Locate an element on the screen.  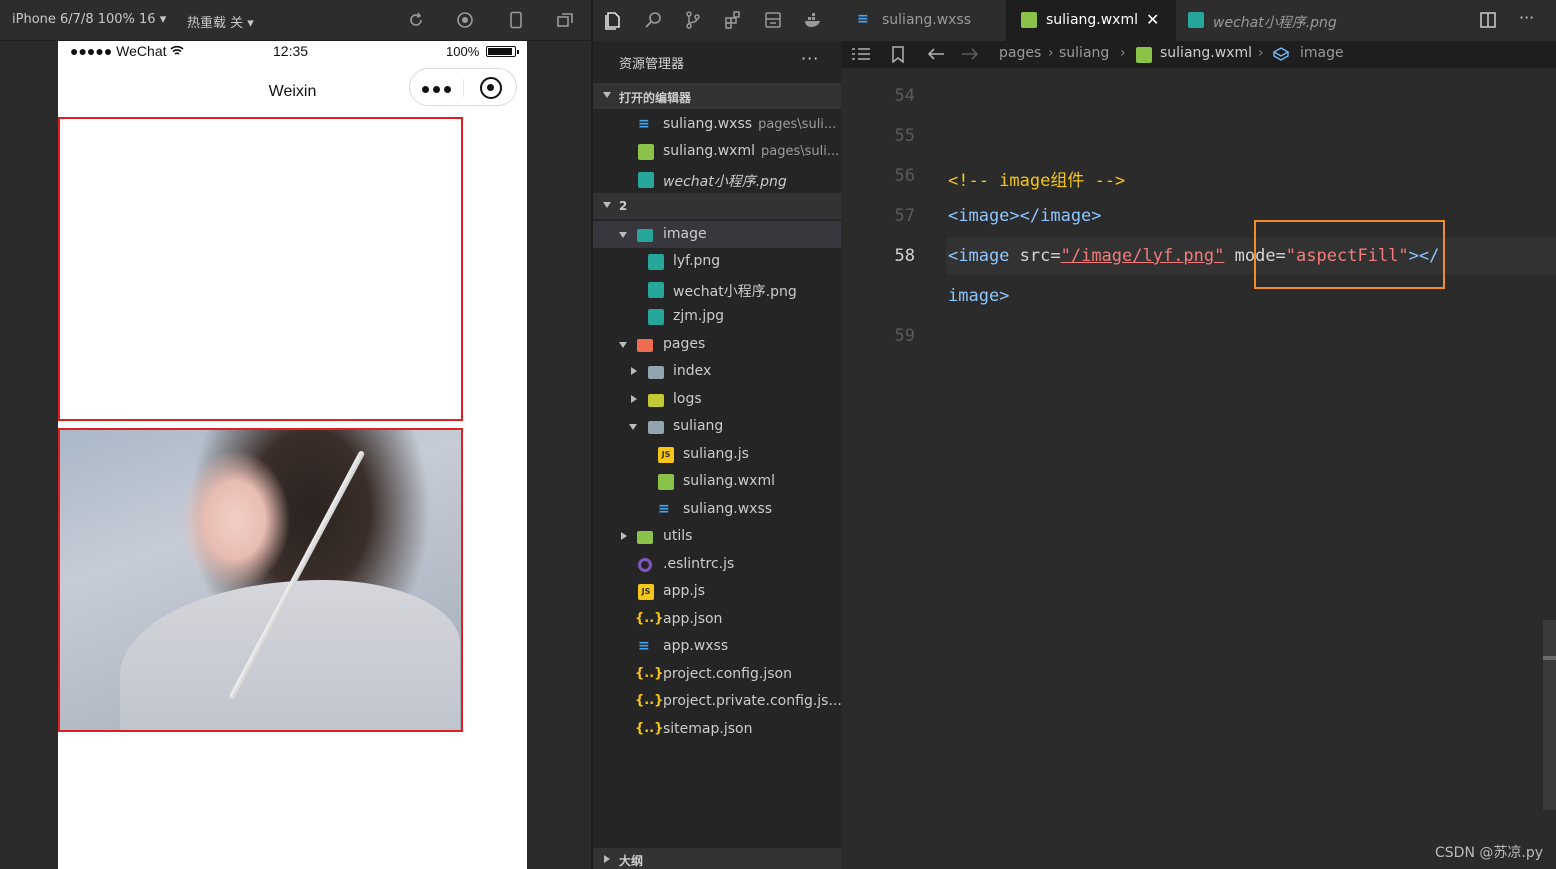
menu-capsule is located at coordinates (463, 87).